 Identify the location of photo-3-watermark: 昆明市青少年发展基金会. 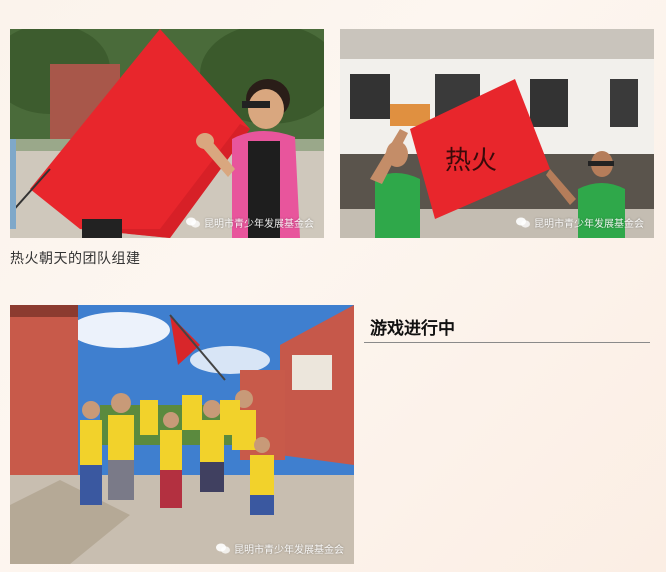
(280, 548).